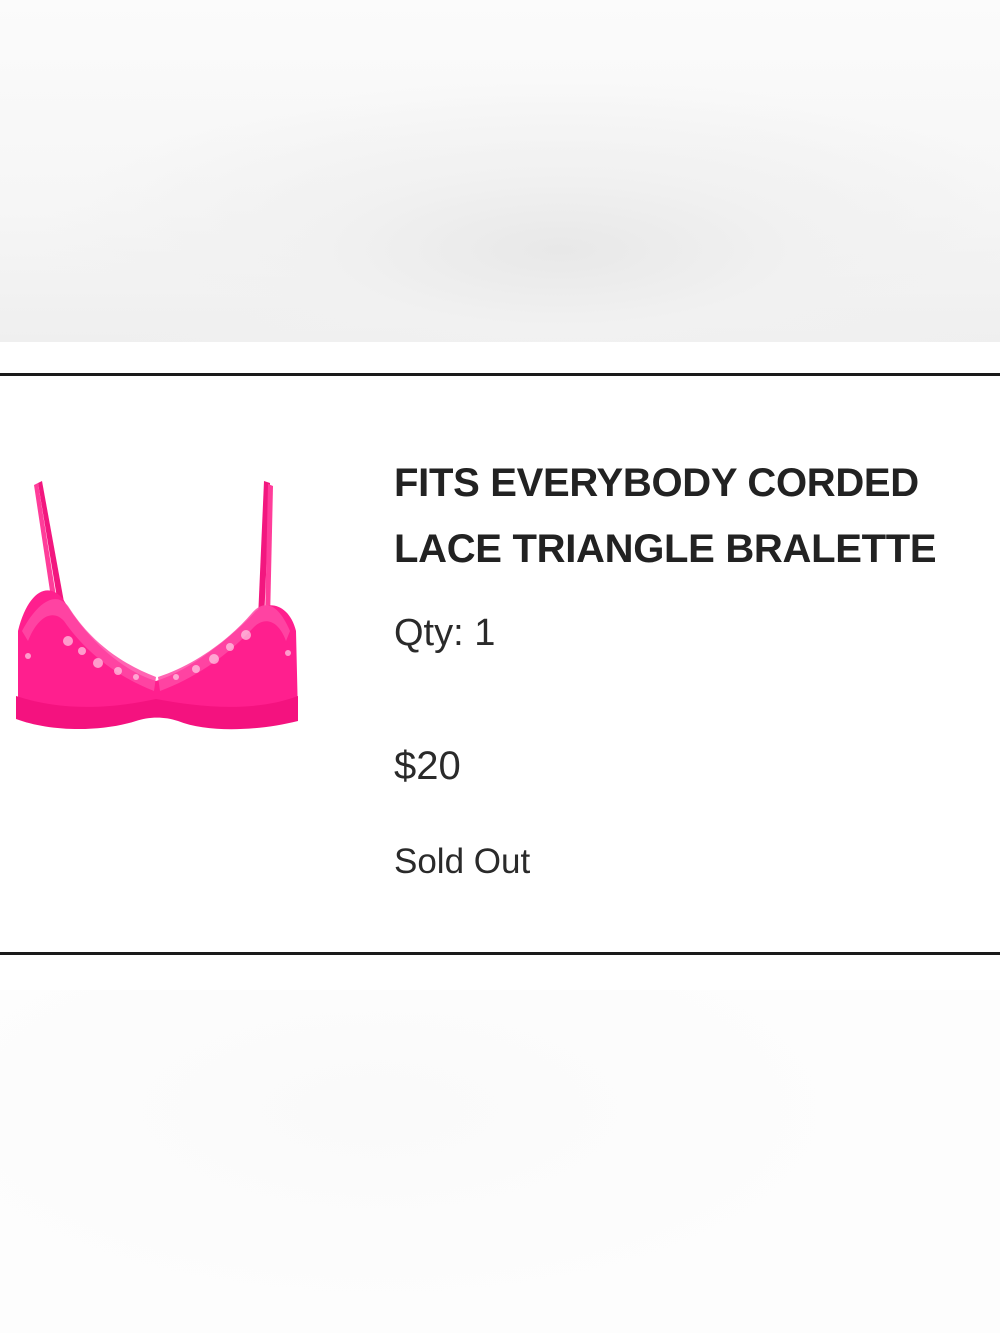  I want to click on product-image, so click(158, 621).